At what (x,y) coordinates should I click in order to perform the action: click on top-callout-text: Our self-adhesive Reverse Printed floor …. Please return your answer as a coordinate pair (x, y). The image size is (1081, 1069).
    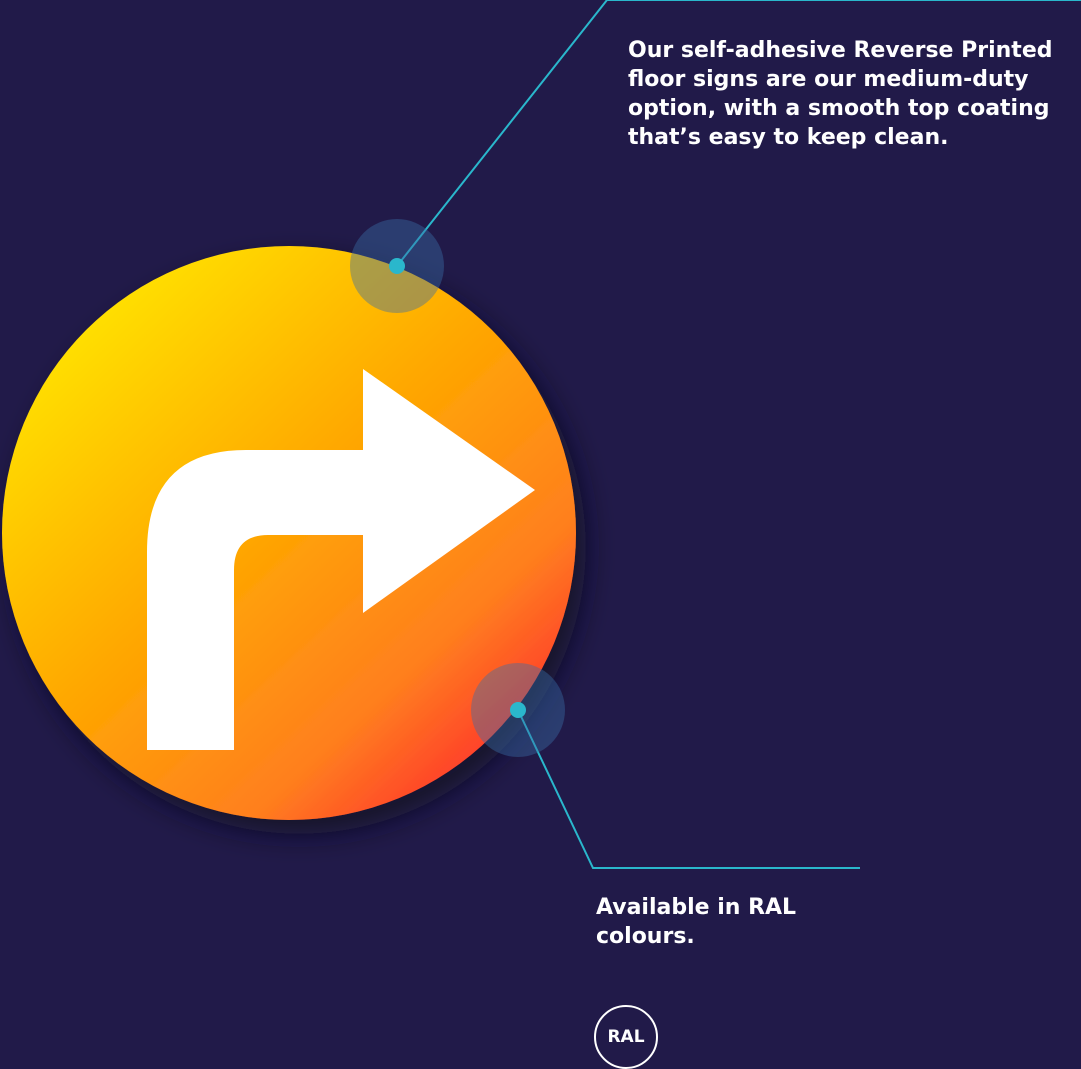
    Looking at the image, I should click on (854, 94).